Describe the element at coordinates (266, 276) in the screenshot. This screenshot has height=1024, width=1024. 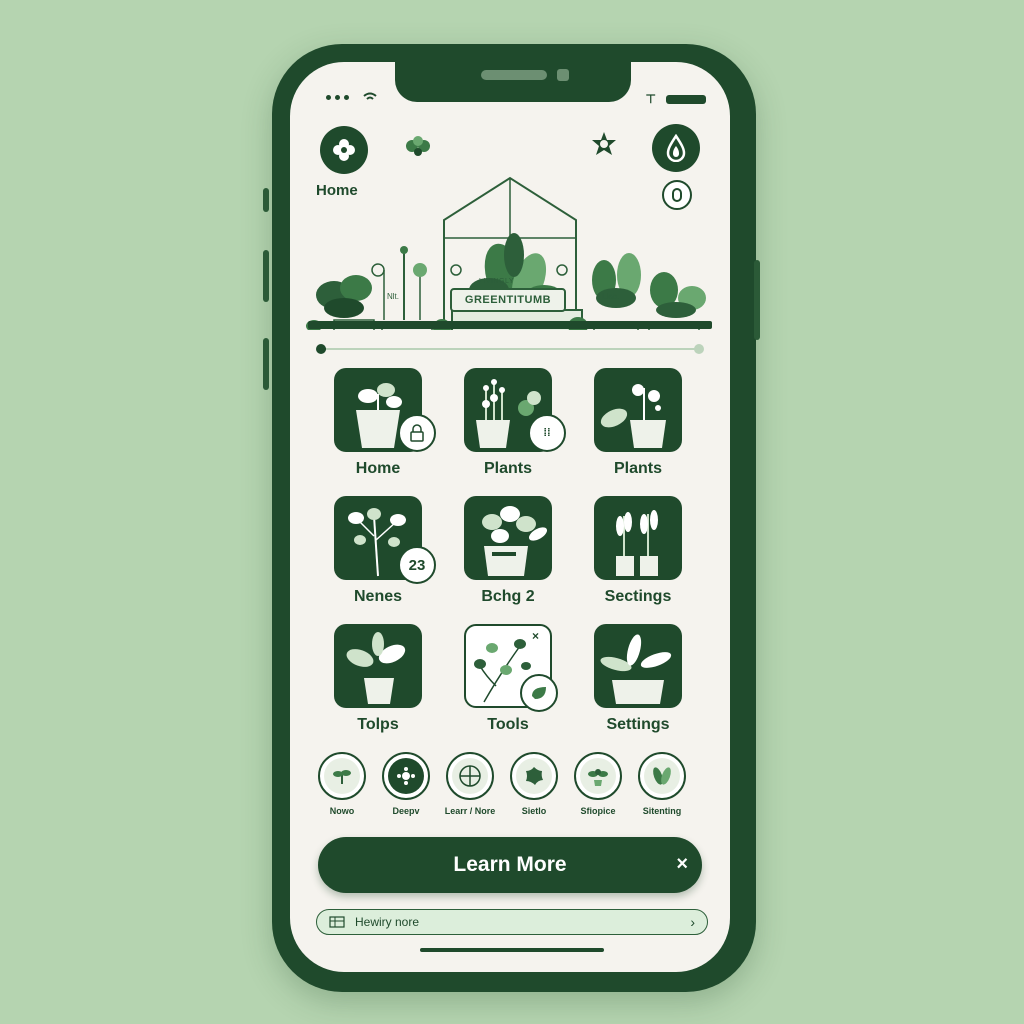
I see `volume-up-button` at that location.